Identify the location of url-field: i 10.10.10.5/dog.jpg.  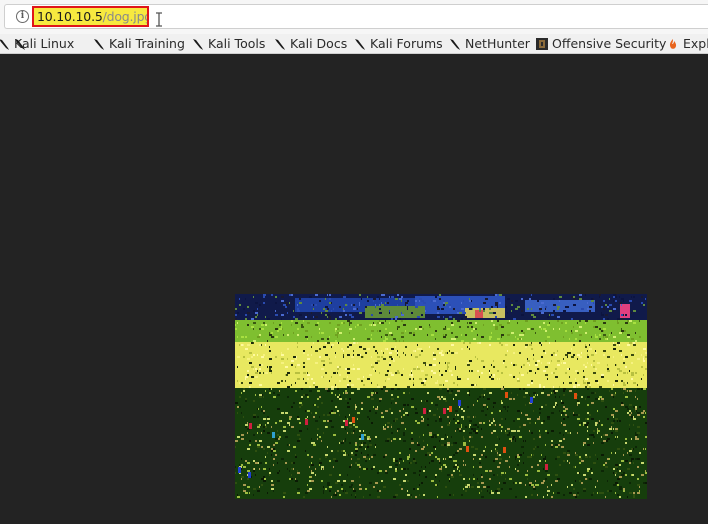
(356, 16).